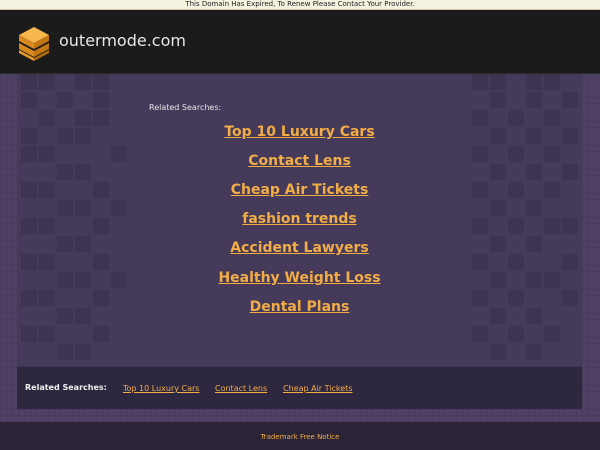  I want to click on related-link: Dental Plans, so click(299, 307).